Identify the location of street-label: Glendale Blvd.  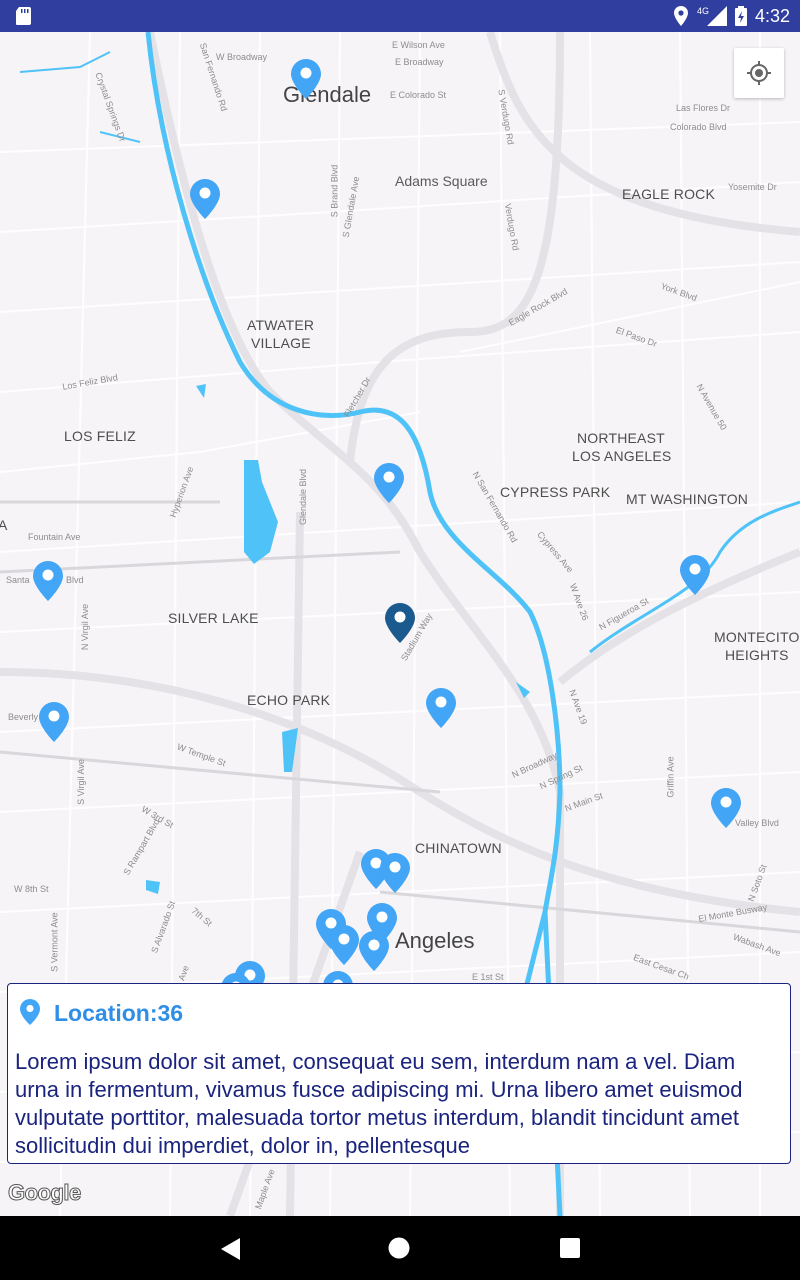
(303, 497).